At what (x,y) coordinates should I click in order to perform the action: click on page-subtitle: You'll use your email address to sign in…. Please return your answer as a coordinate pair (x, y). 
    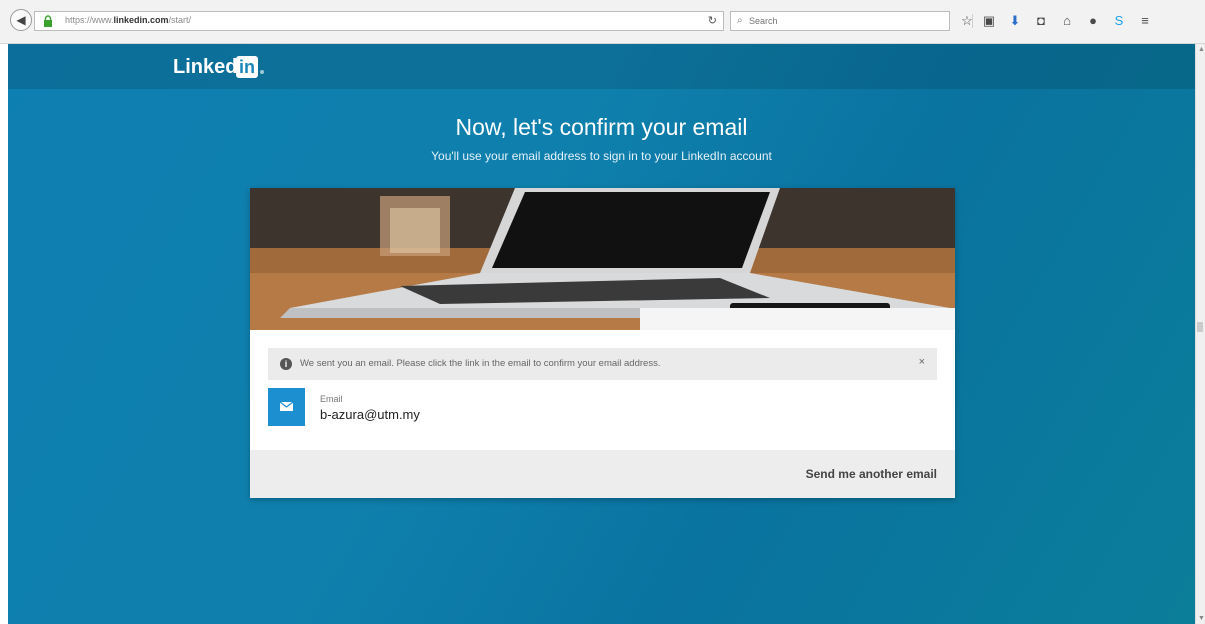
    Looking at the image, I should click on (601, 156).